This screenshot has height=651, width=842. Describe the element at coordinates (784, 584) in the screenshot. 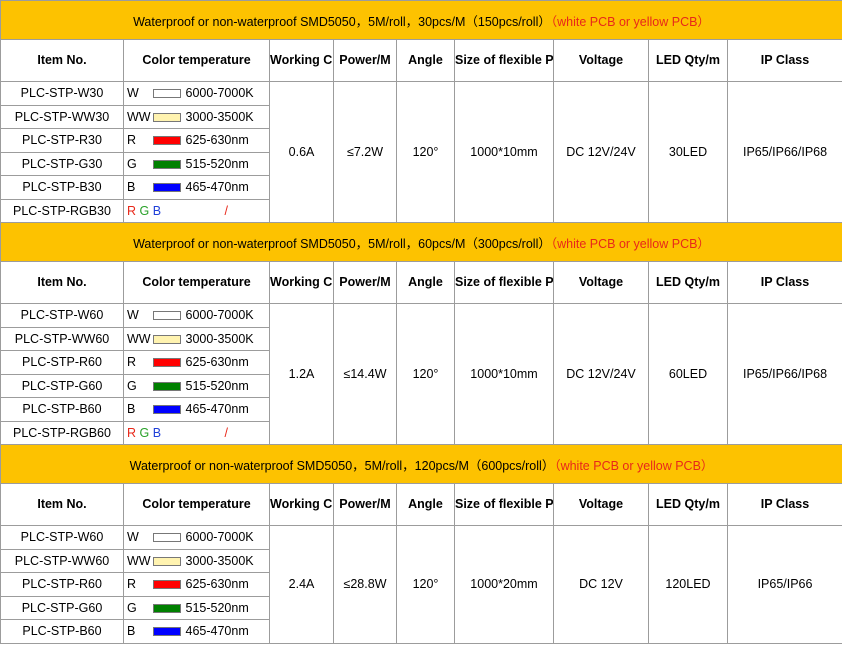

I see `spec-ip: IP65/IP66` at that location.